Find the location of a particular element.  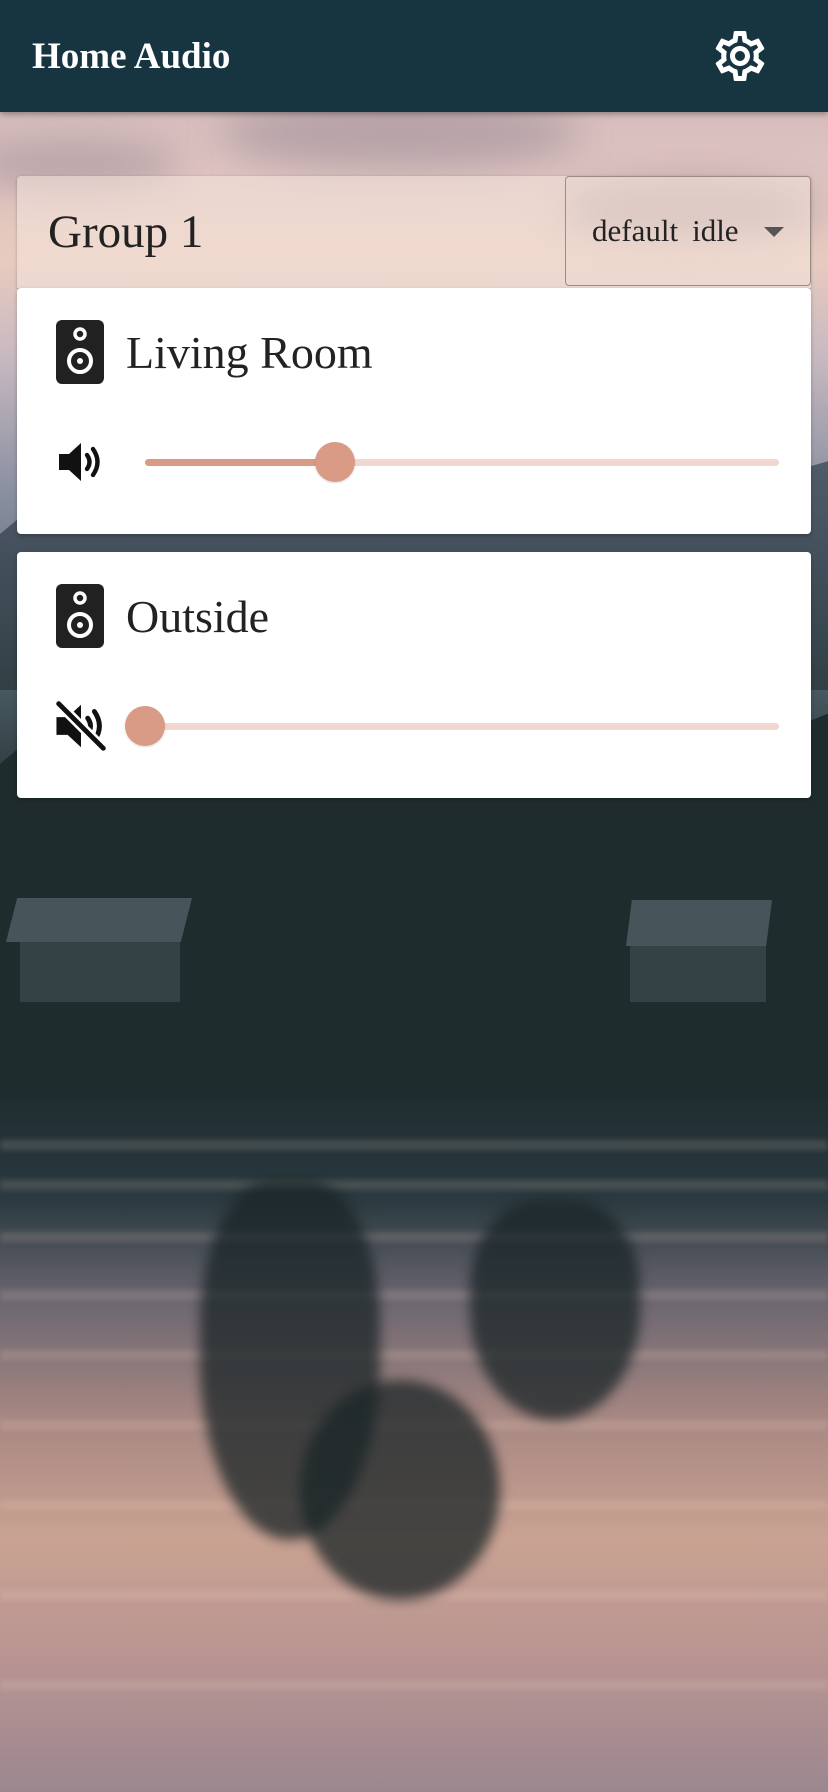

volume-slider-rail is located at coordinates (462, 726).